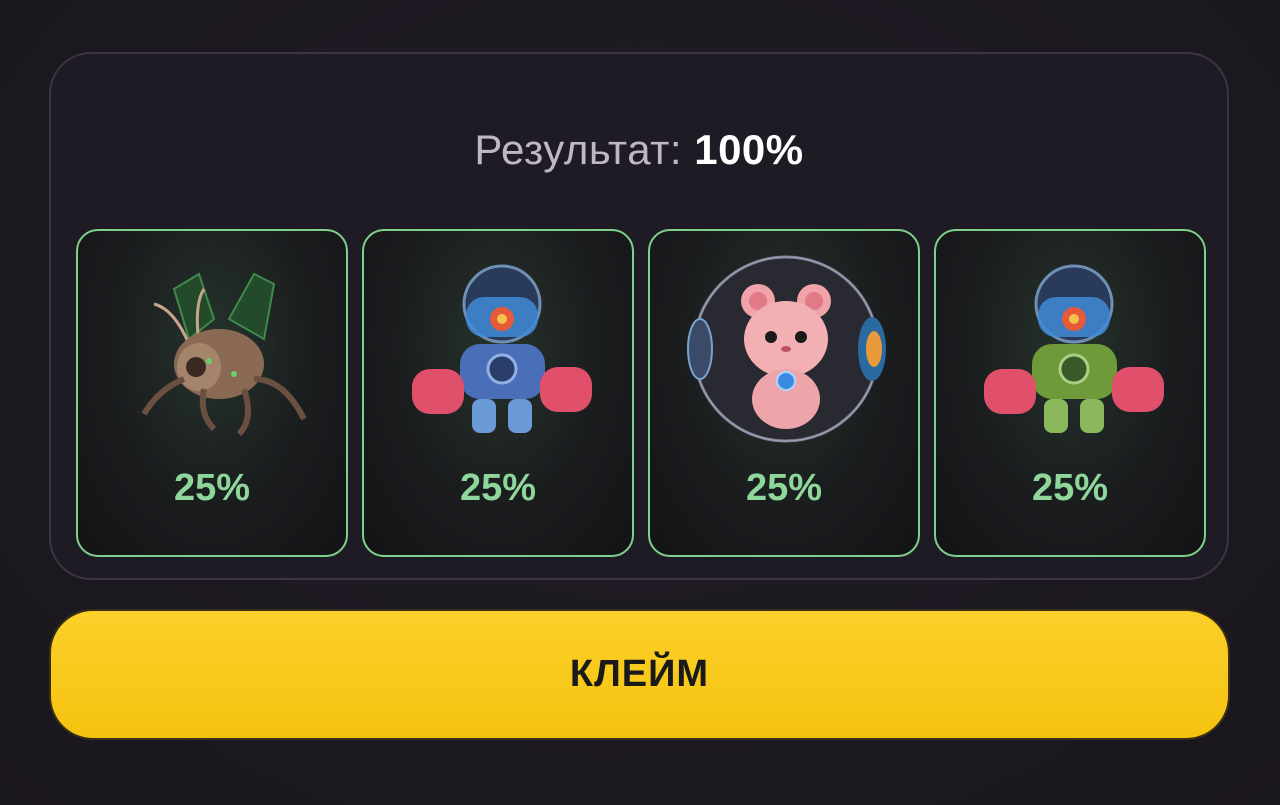  I want to click on result-label: Результат:, so click(578, 149).